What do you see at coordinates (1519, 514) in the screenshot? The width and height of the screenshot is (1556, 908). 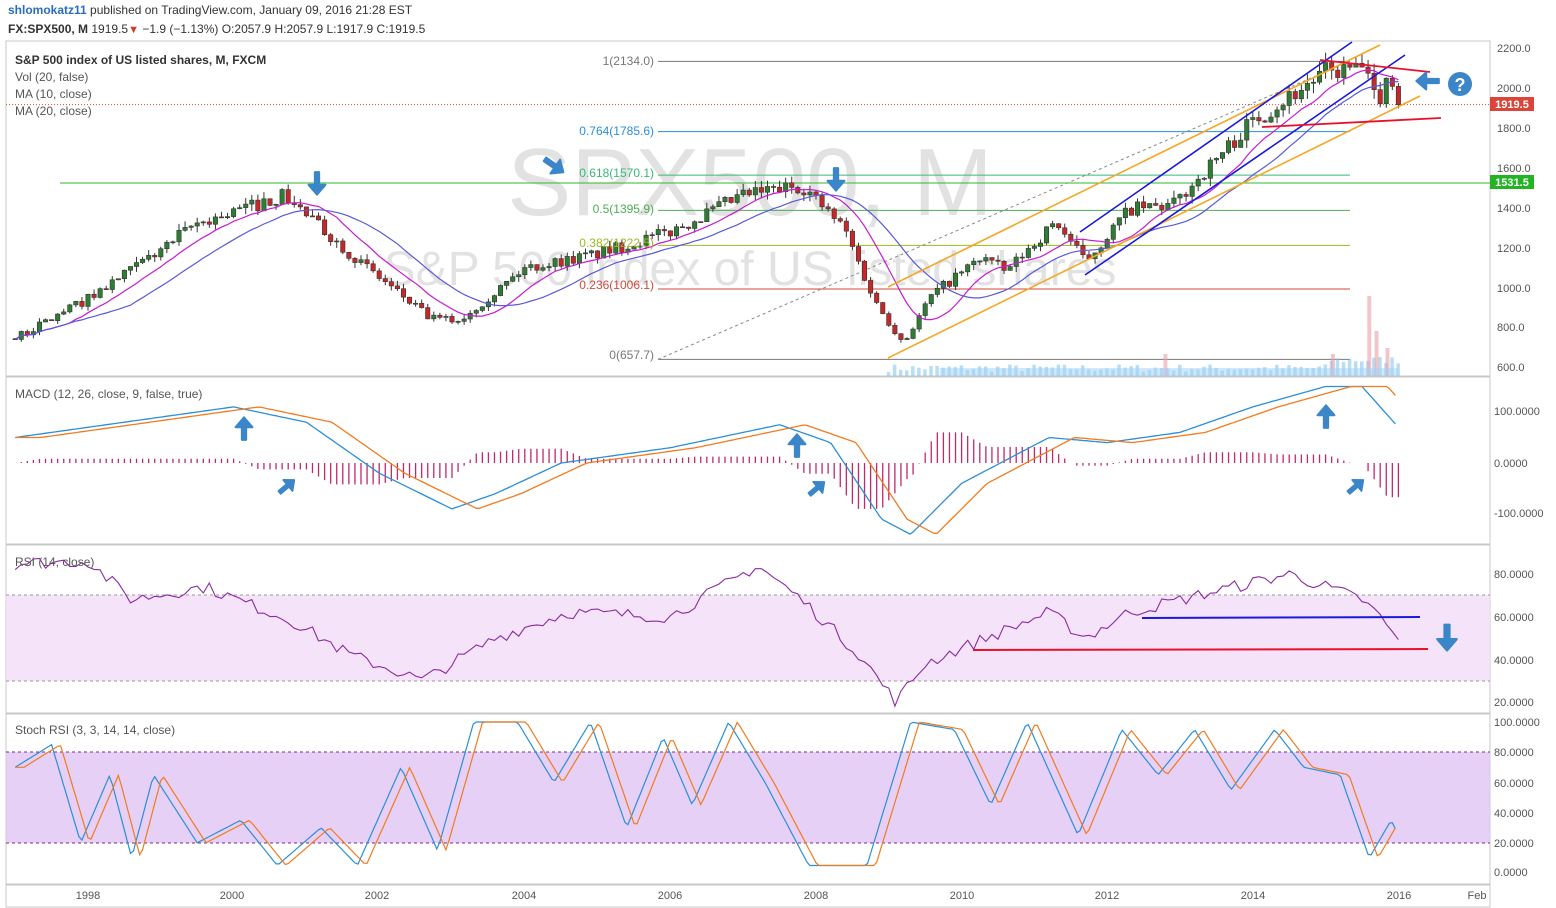 I see `macd-y-tick: -100.0000` at bounding box center [1519, 514].